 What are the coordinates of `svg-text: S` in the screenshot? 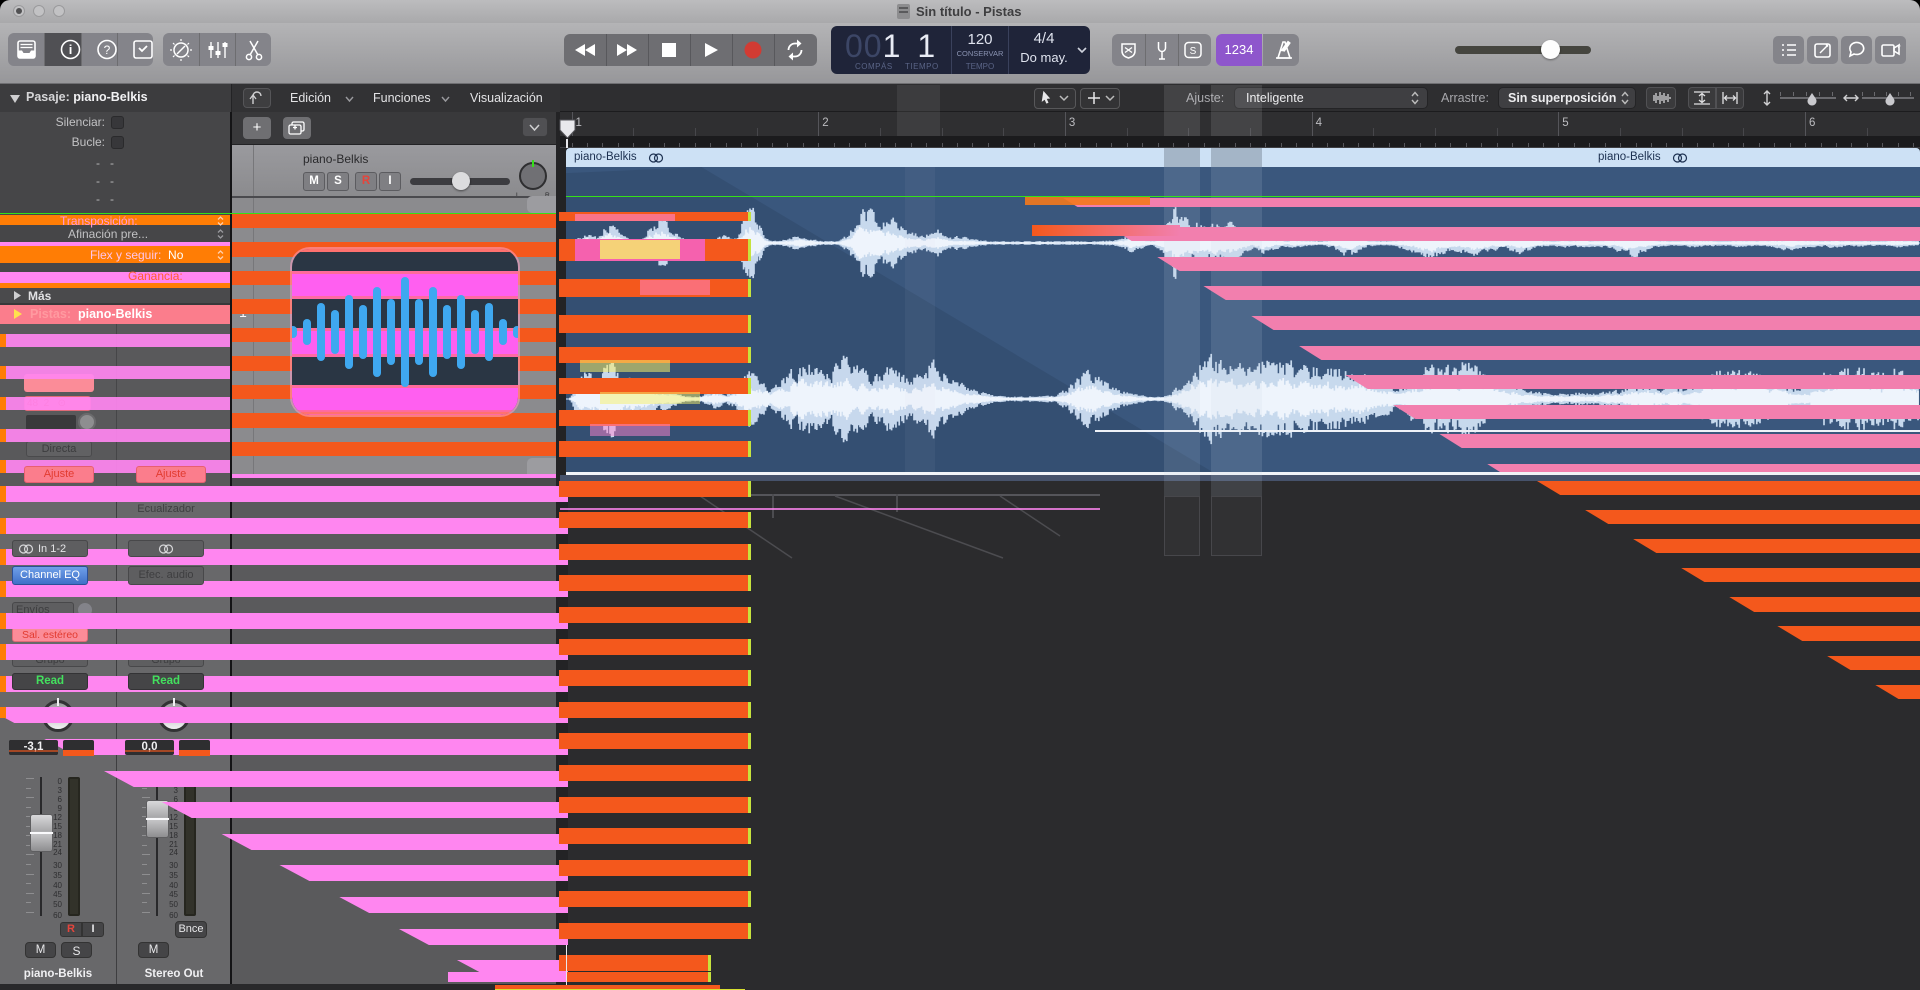 It's located at (1193, 51).